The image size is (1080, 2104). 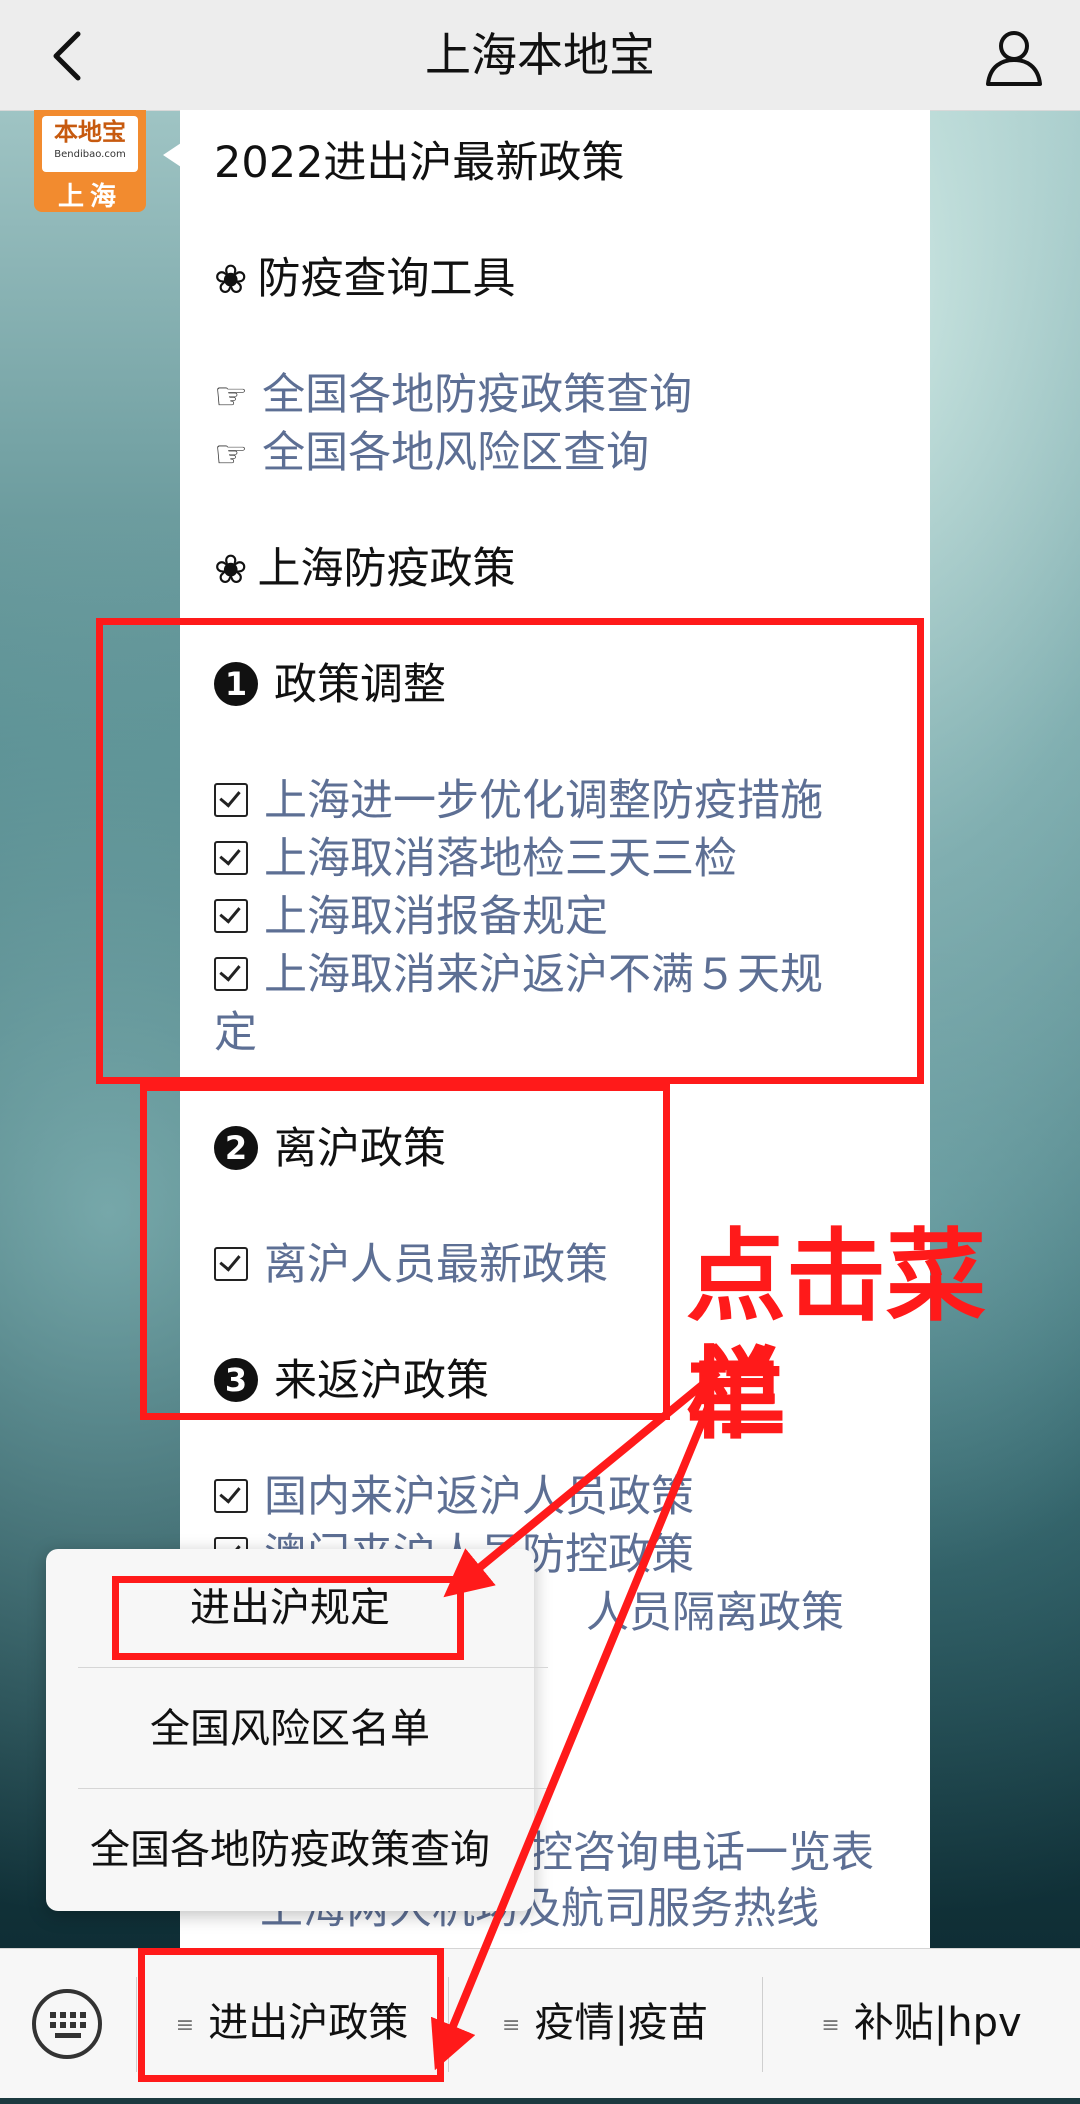 What do you see at coordinates (736, 1394) in the screenshot?
I see `annotation-text: 栏` at bounding box center [736, 1394].